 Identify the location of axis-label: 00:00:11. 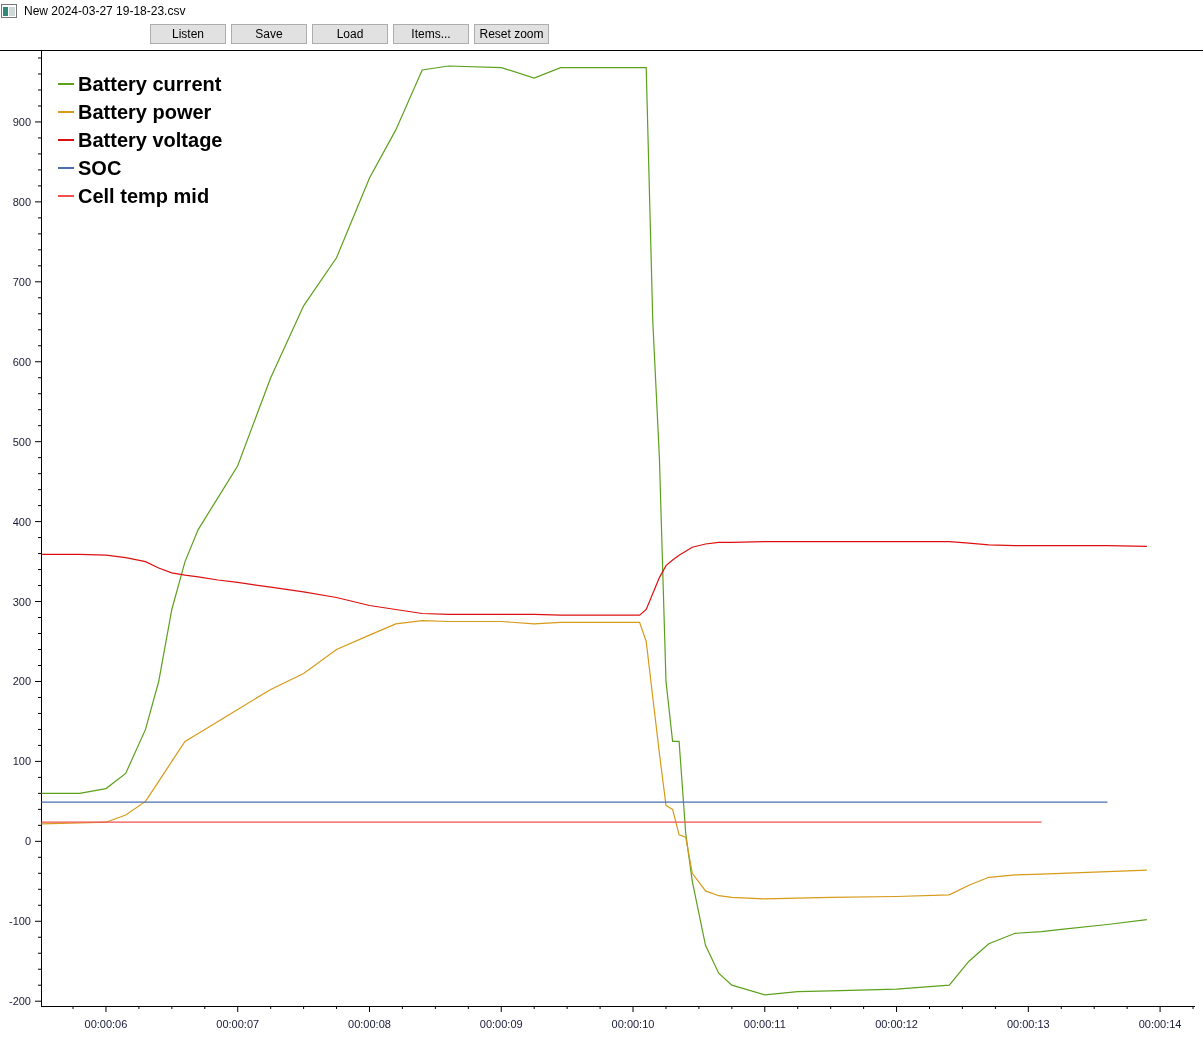
(764, 1024).